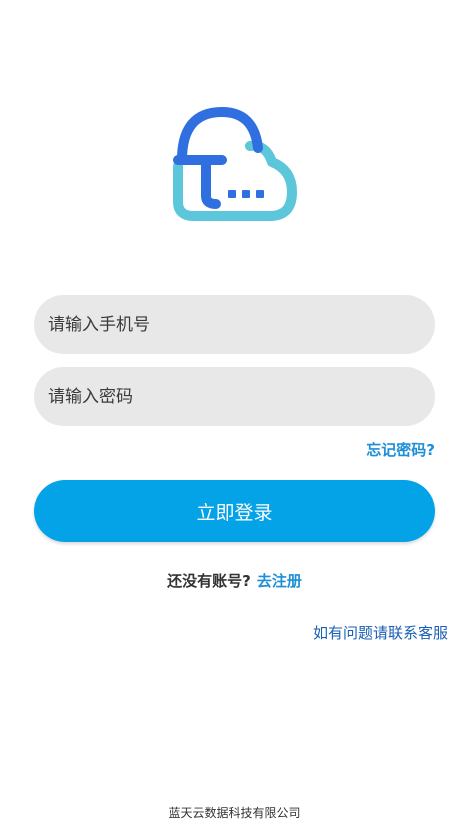 The image size is (469, 834). Describe the element at coordinates (400, 449) in the screenshot. I see `forgot-password-link: 忘记密码?` at that location.